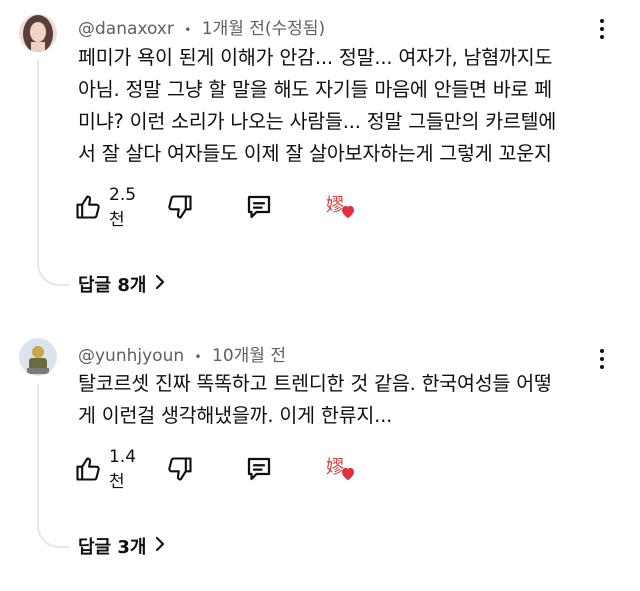  What do you see at coordinates (105, 207) in the screenshot?
I see `like-button: 2.5천` at bounding box center [105, 207].